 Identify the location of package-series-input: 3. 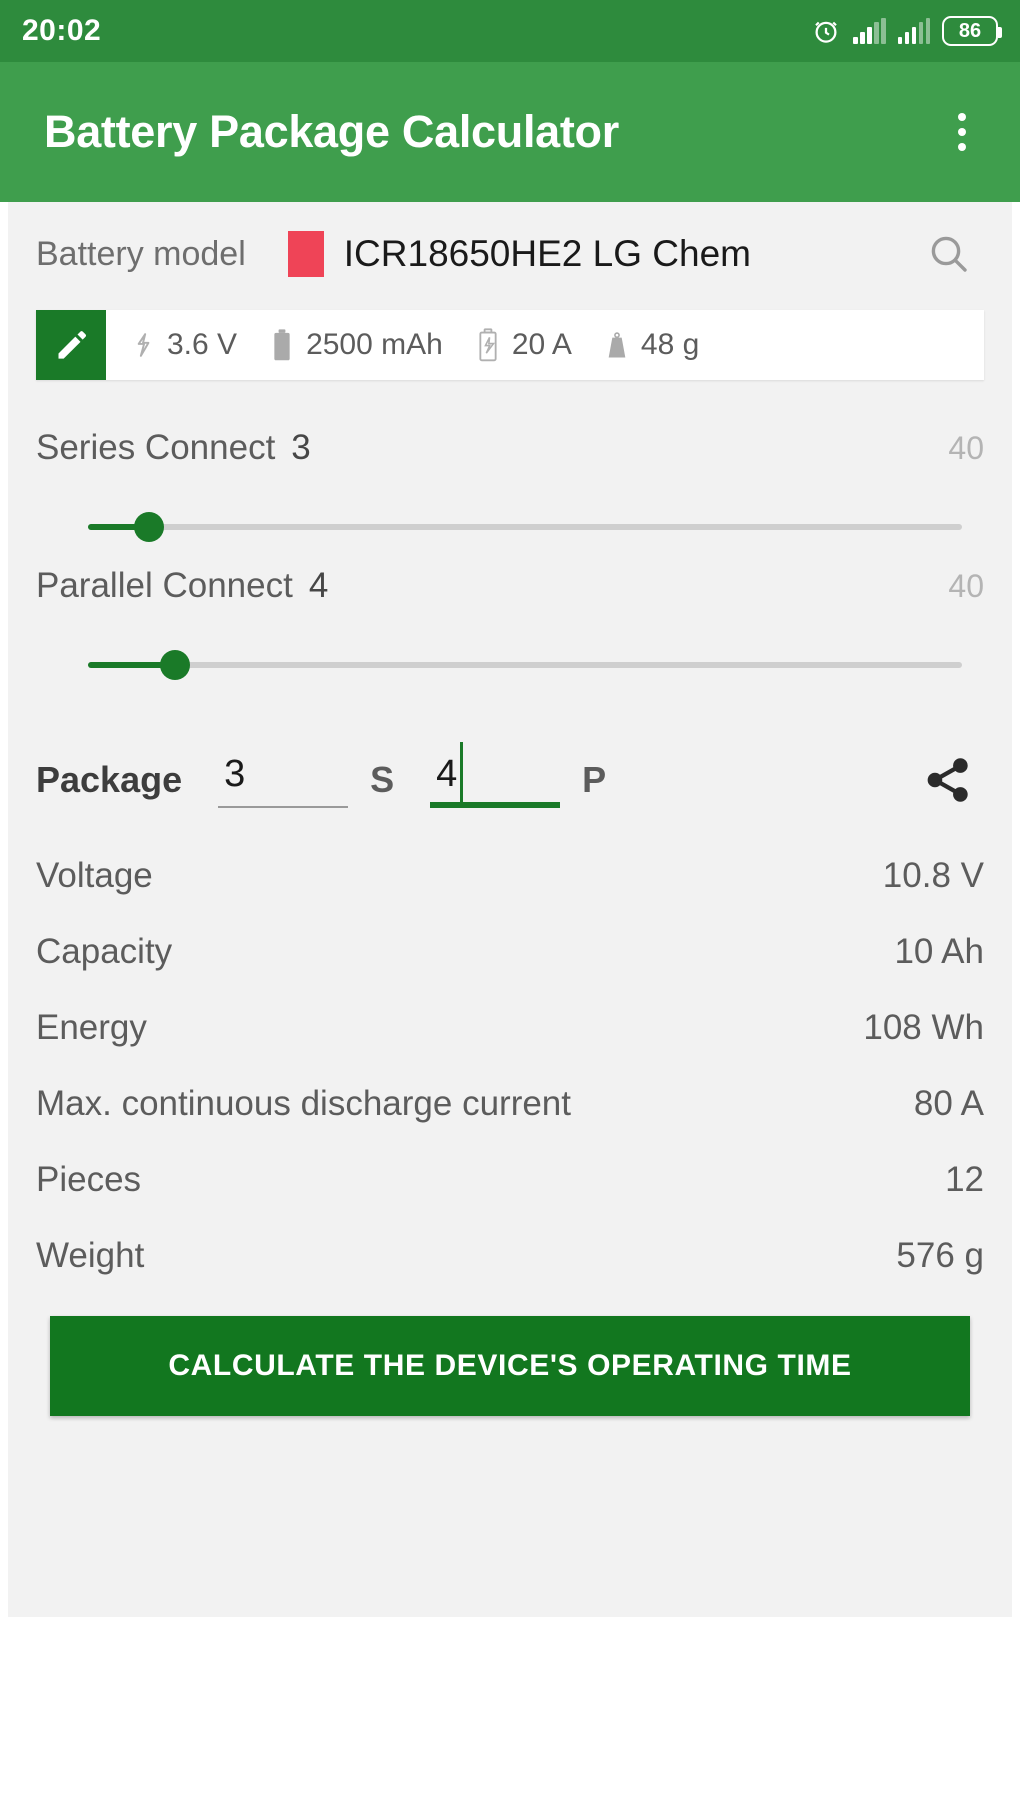
(283, 780).